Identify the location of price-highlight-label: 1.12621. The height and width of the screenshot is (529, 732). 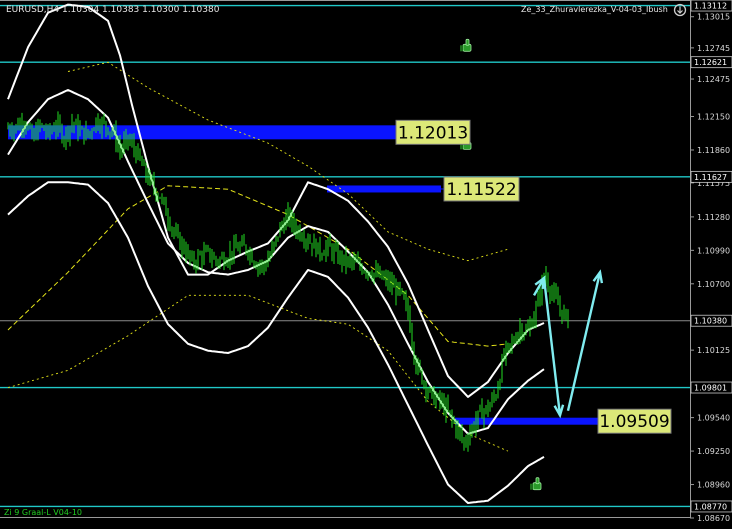
(710, 62).